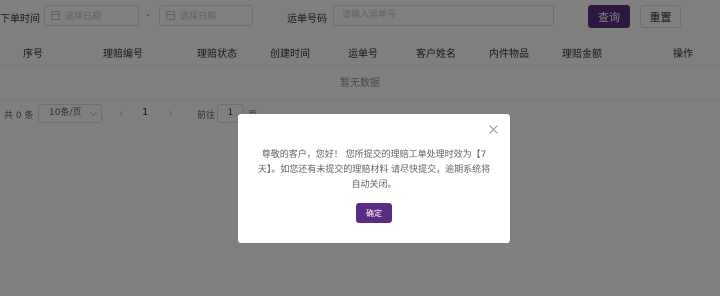 This screenshot has height=296, width=720. Describe the element at coordinates (494, 130) in the screenshot. I see `close-icon` at that location.